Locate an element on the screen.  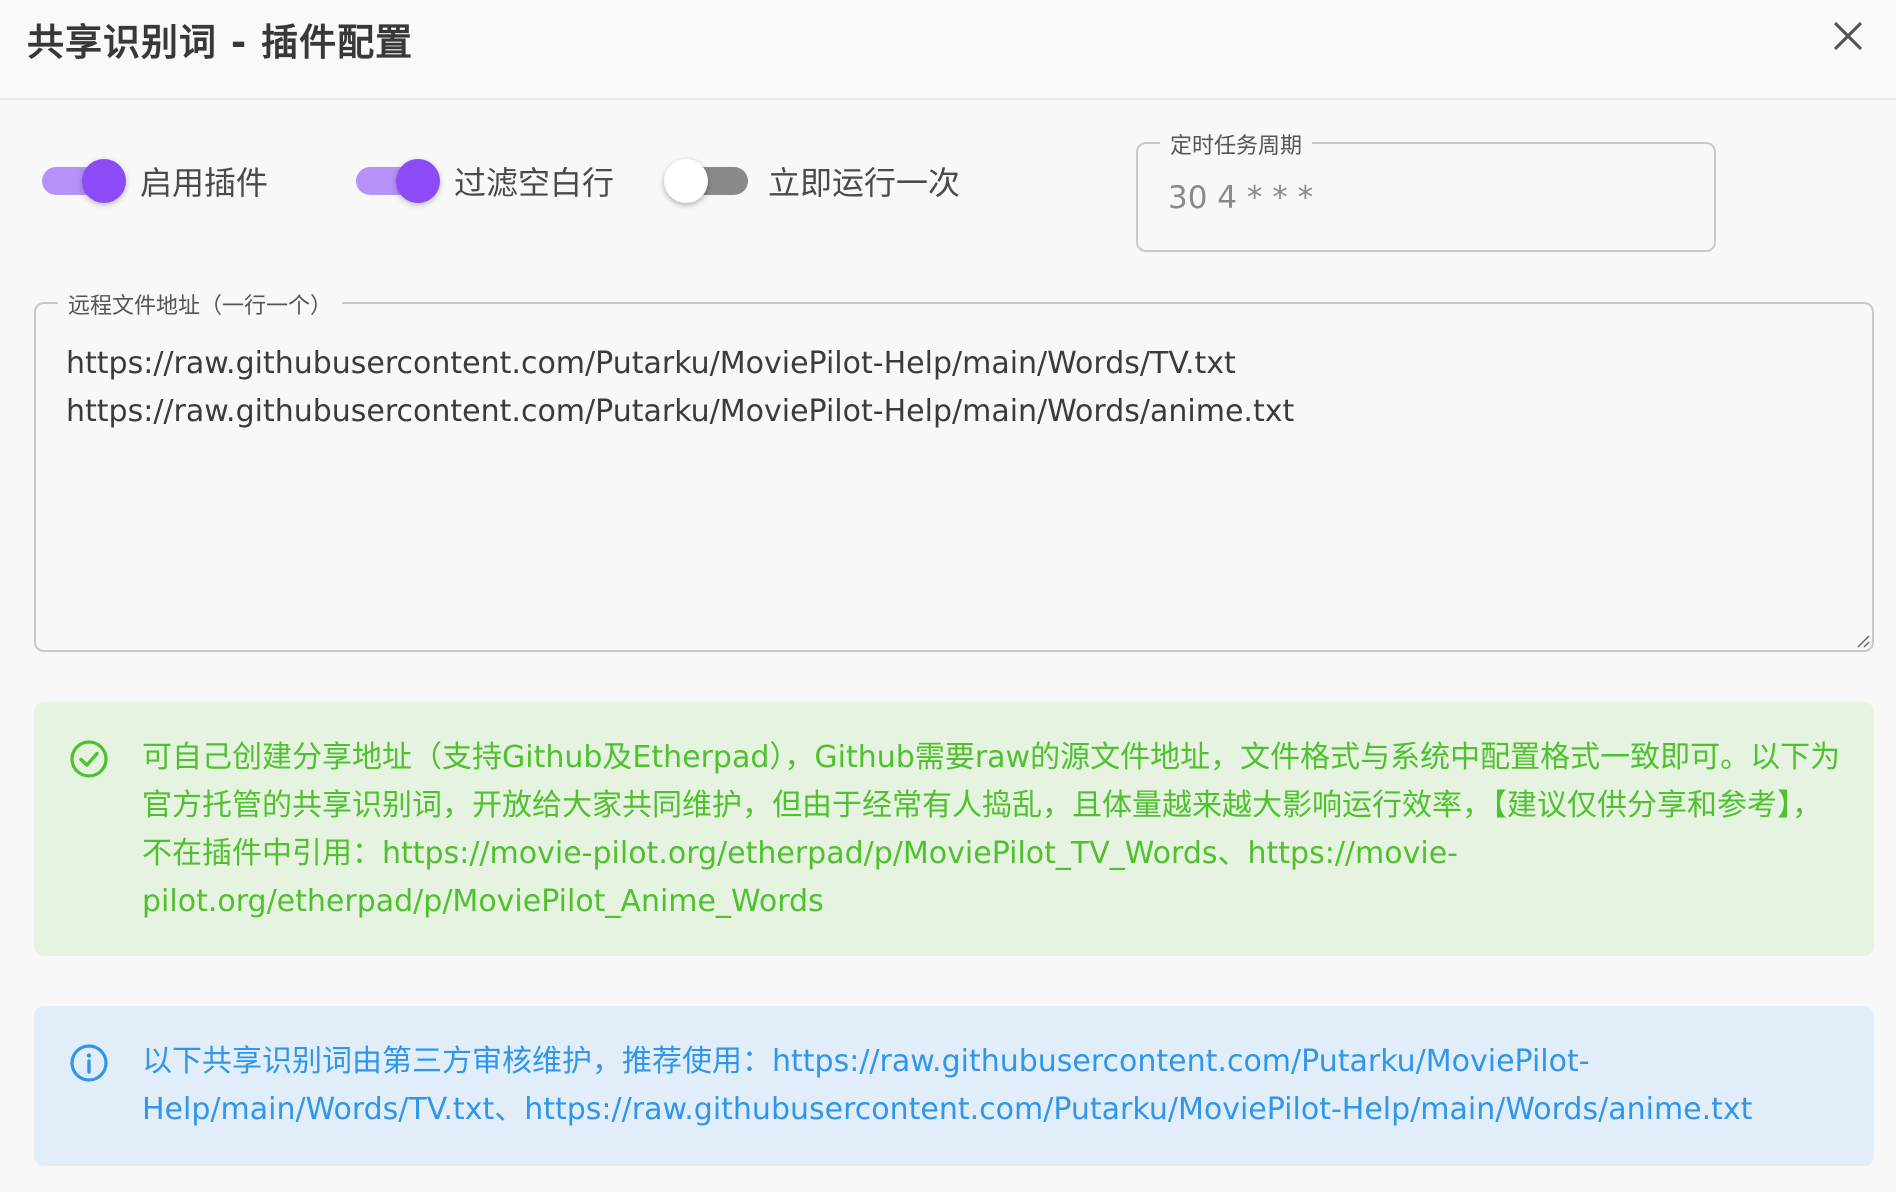
enable-plugin-switch: 启用插件 is located at coordinates (155, 181).